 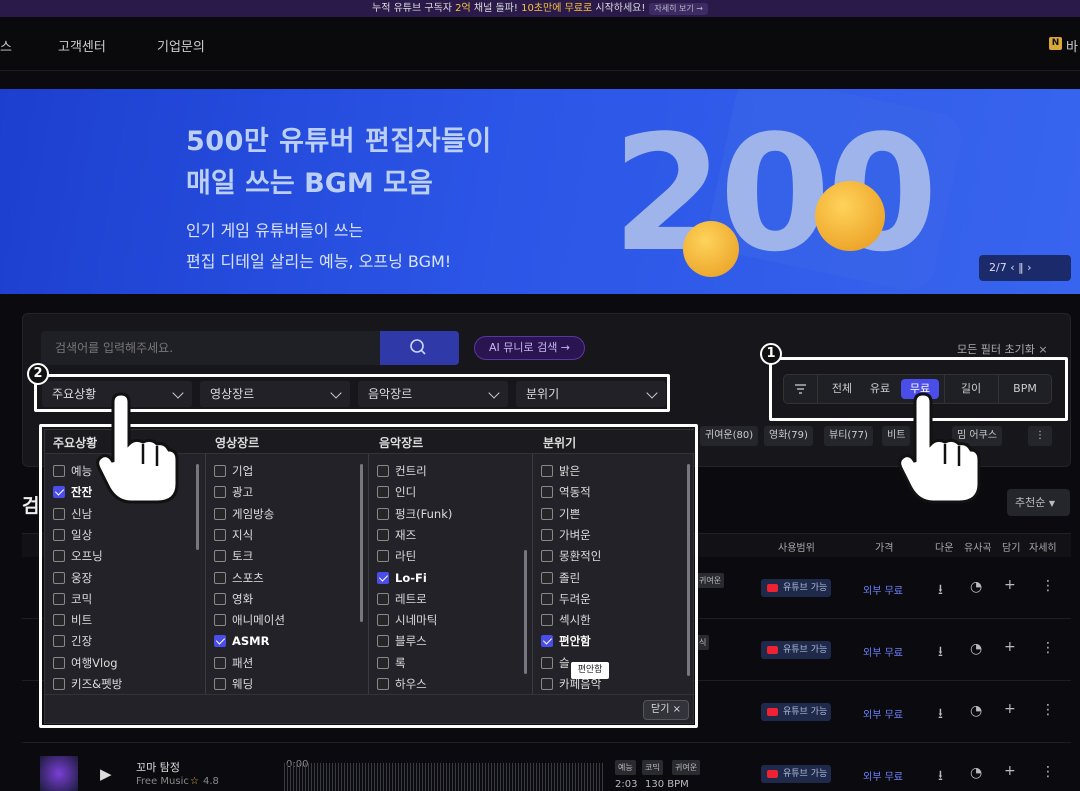 What do you see at coordinates (540, 44) in the screenshot?
I see `main-nav: 스 고객센터 기업문의 N 바` at bounding box center [540, 44].